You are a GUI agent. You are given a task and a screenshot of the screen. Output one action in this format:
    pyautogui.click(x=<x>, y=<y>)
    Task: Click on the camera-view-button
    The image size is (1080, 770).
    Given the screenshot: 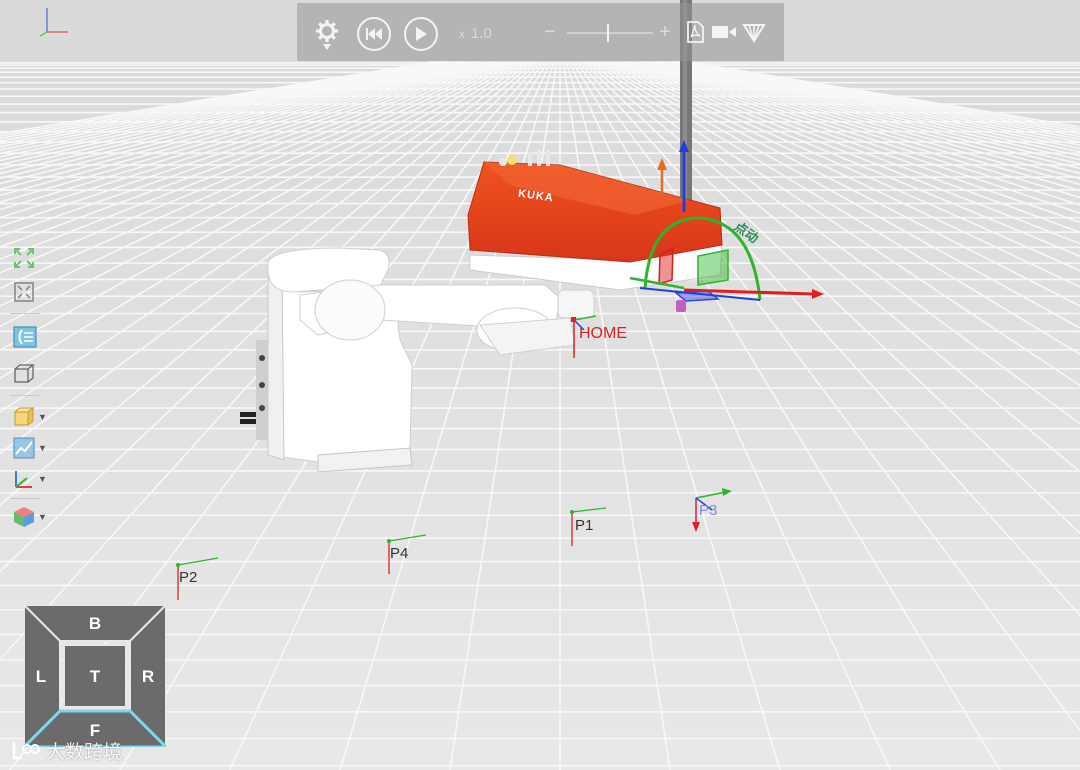 What is the action you would take?
    pyautogui.click(x=31, y=337)
    